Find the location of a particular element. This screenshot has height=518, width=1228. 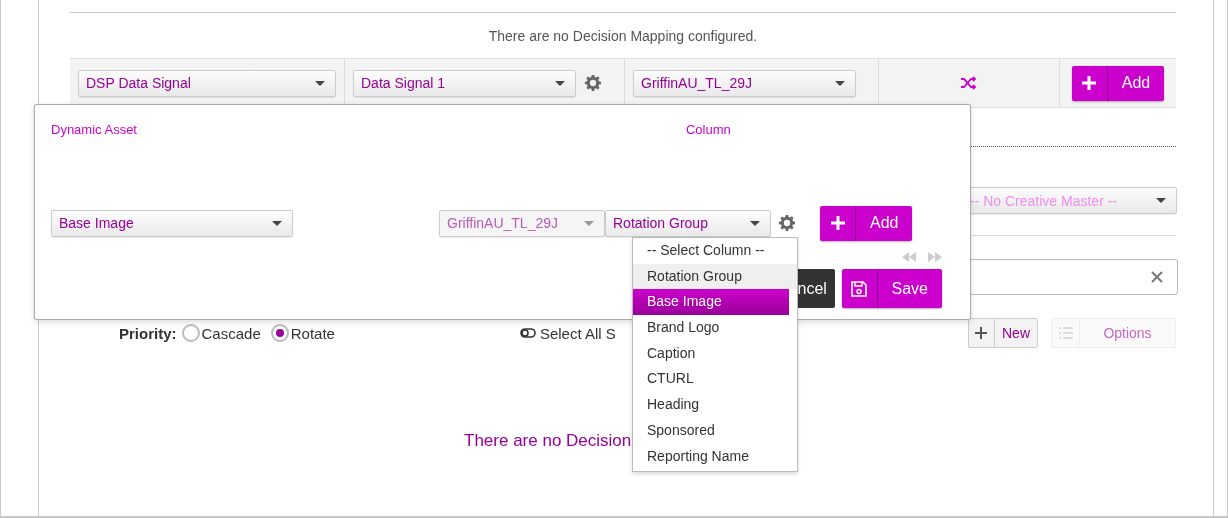

dropdown-option: -- Select Column -- is located at coordinates (715, 251).